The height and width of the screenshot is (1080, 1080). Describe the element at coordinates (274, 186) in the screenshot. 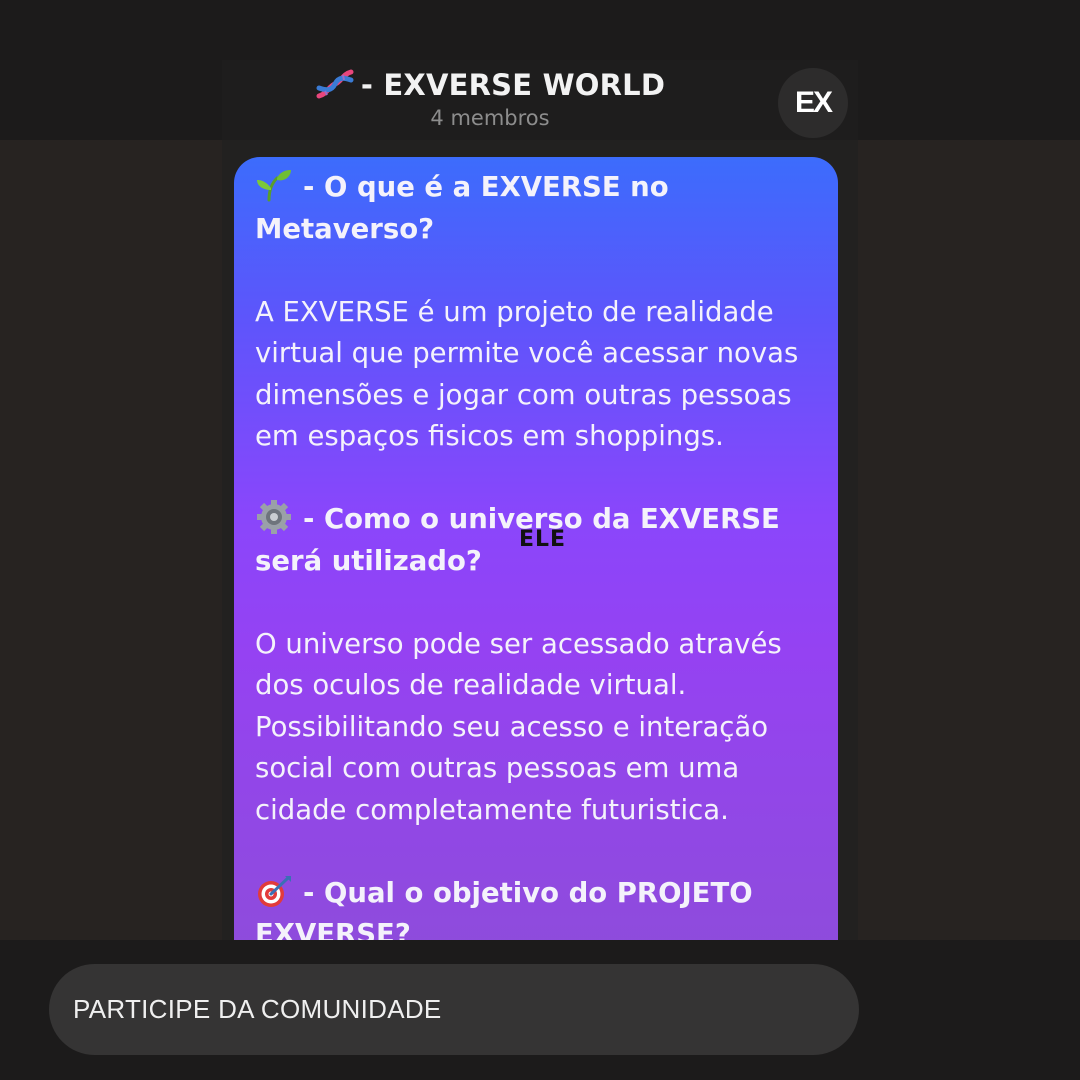

I see `seedling-icon` at that location.